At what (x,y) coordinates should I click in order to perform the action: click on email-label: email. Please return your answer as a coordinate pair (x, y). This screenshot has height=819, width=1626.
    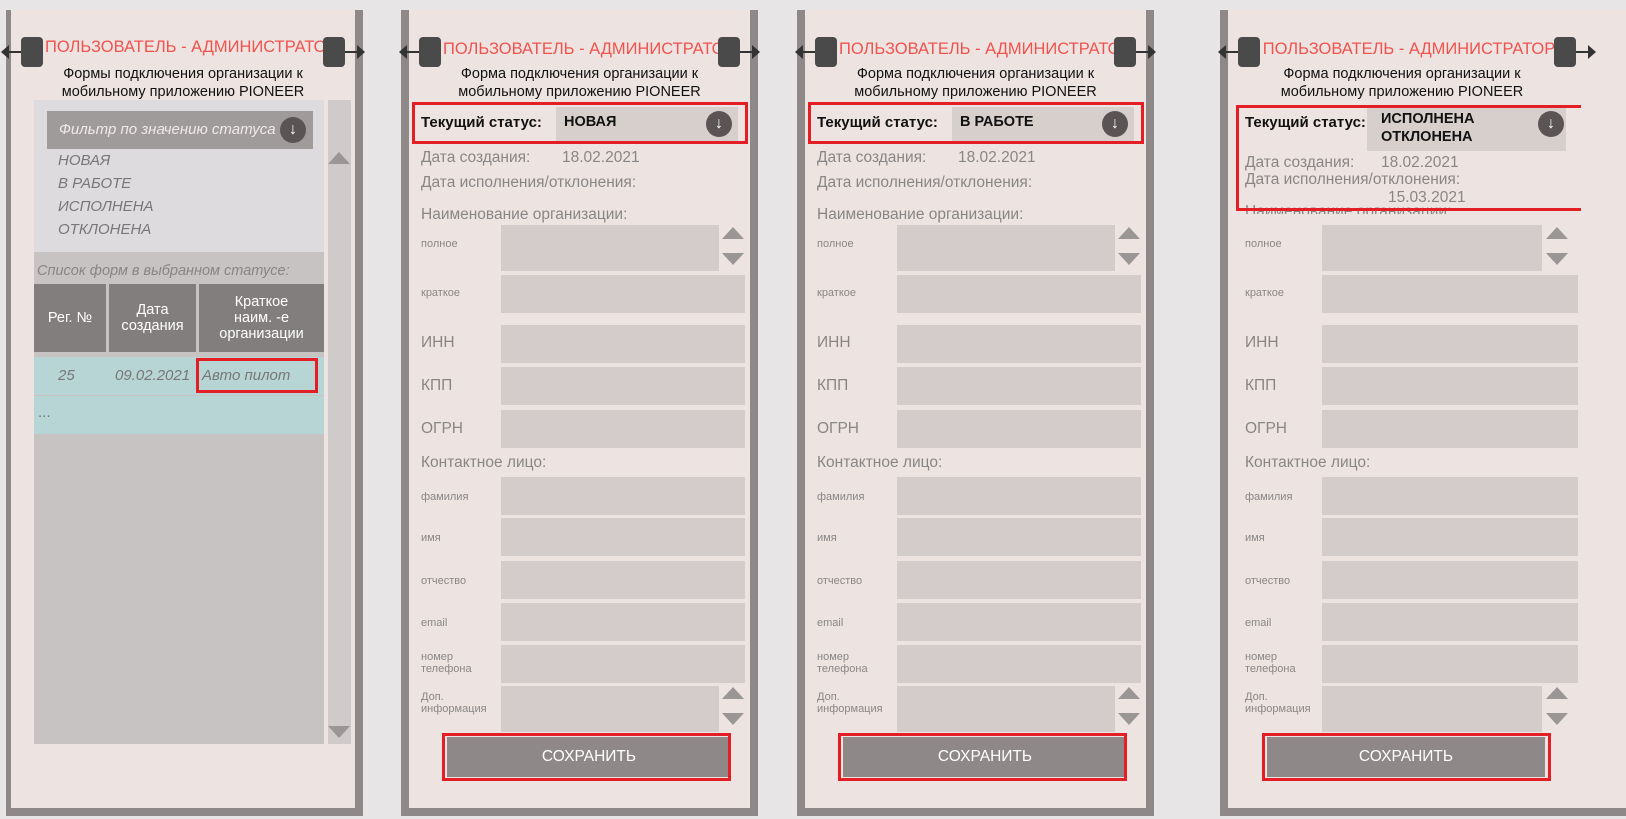
    Looking at the image, I should click on (434, 623).